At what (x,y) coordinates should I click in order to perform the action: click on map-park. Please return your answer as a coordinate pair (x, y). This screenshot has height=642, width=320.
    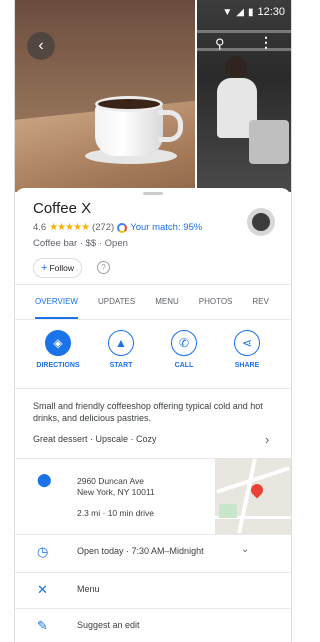
    Looking at the image, I should click on (228, 511).